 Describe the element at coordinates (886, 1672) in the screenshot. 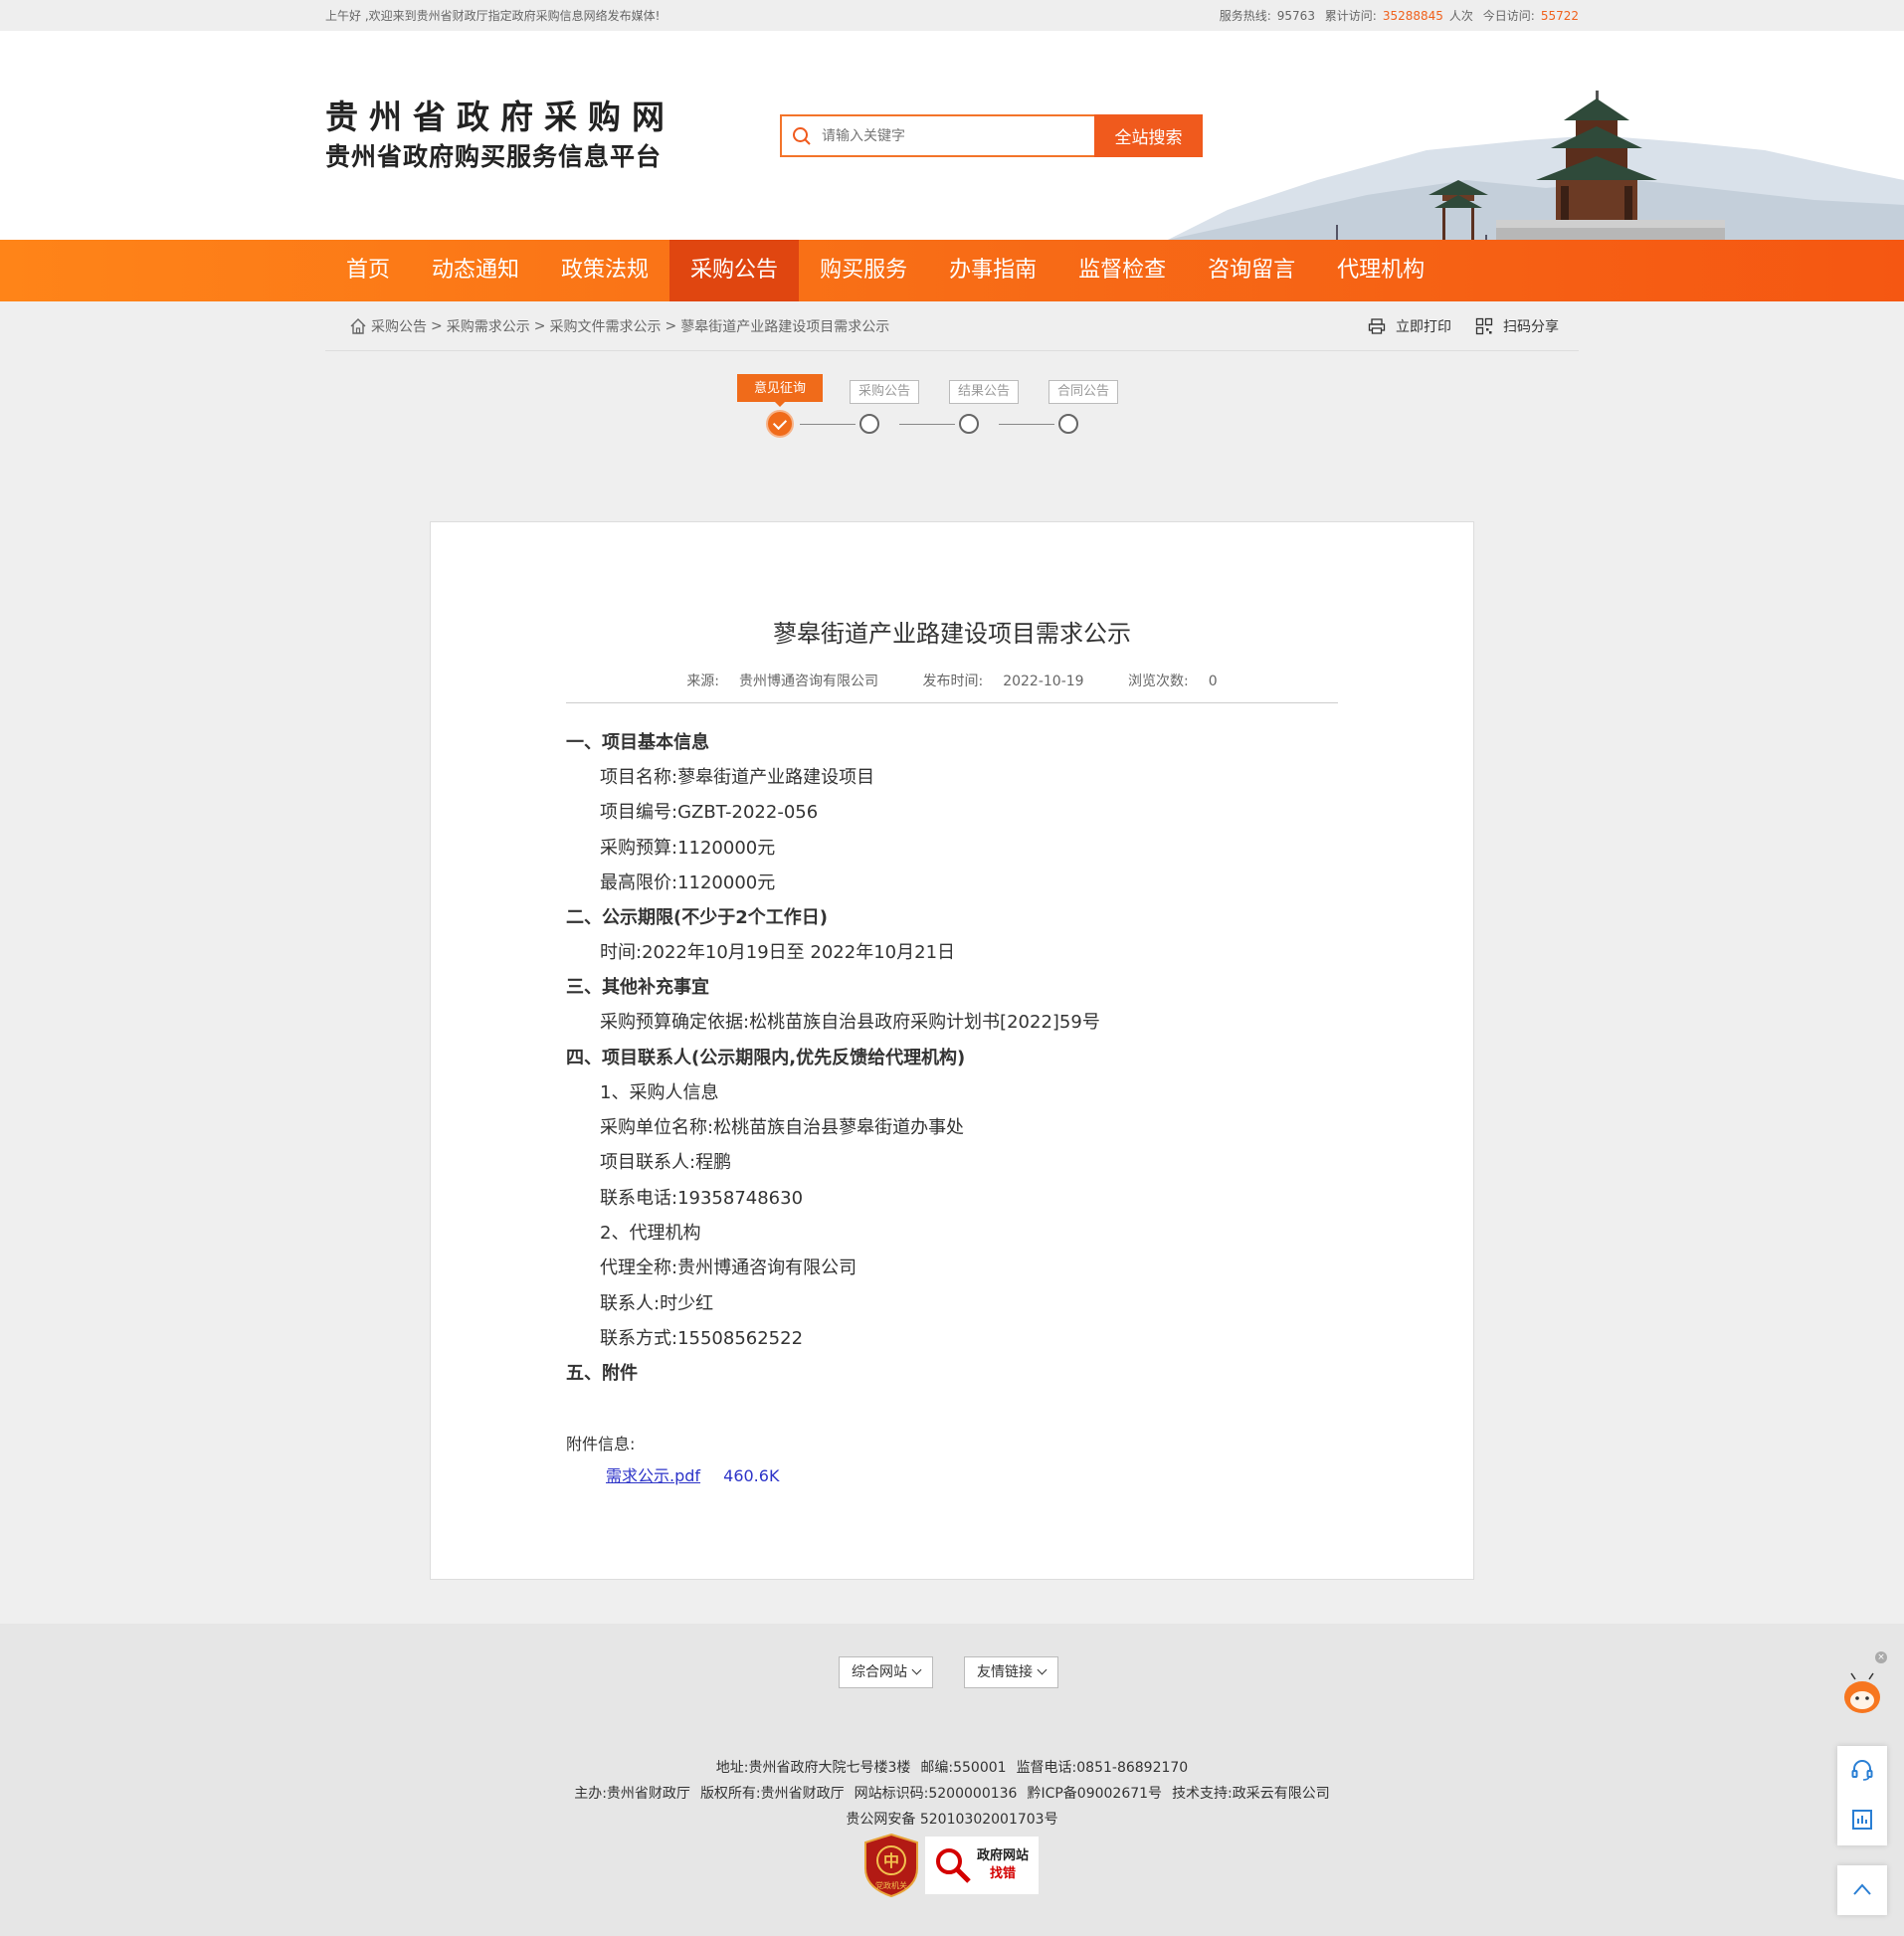

I see `portal-sites-select: 综合网站` at that location.